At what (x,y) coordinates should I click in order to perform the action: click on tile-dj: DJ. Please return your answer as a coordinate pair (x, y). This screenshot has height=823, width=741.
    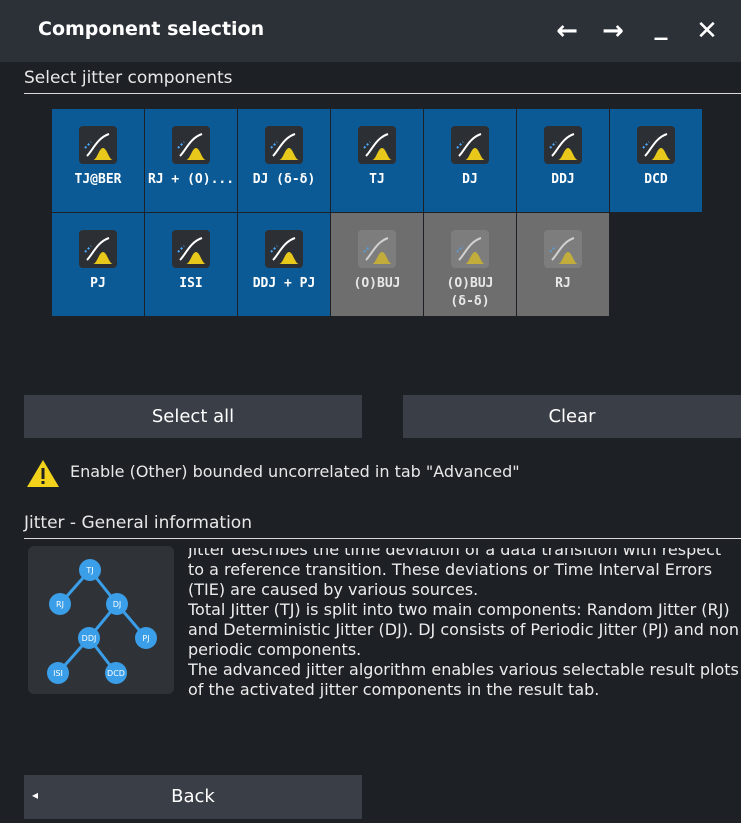
    Looking at the image, I should click on (470, 160).